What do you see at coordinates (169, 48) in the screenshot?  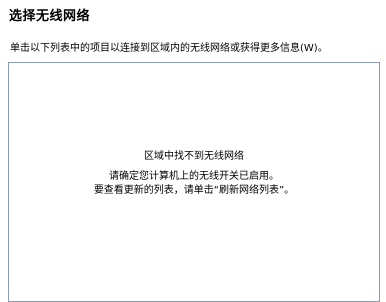 I see `instruction-text: 单击以下列表中的项目以连接到区域内的无线网络或获得更多信息(W)。` at bounding box center [169, 48].